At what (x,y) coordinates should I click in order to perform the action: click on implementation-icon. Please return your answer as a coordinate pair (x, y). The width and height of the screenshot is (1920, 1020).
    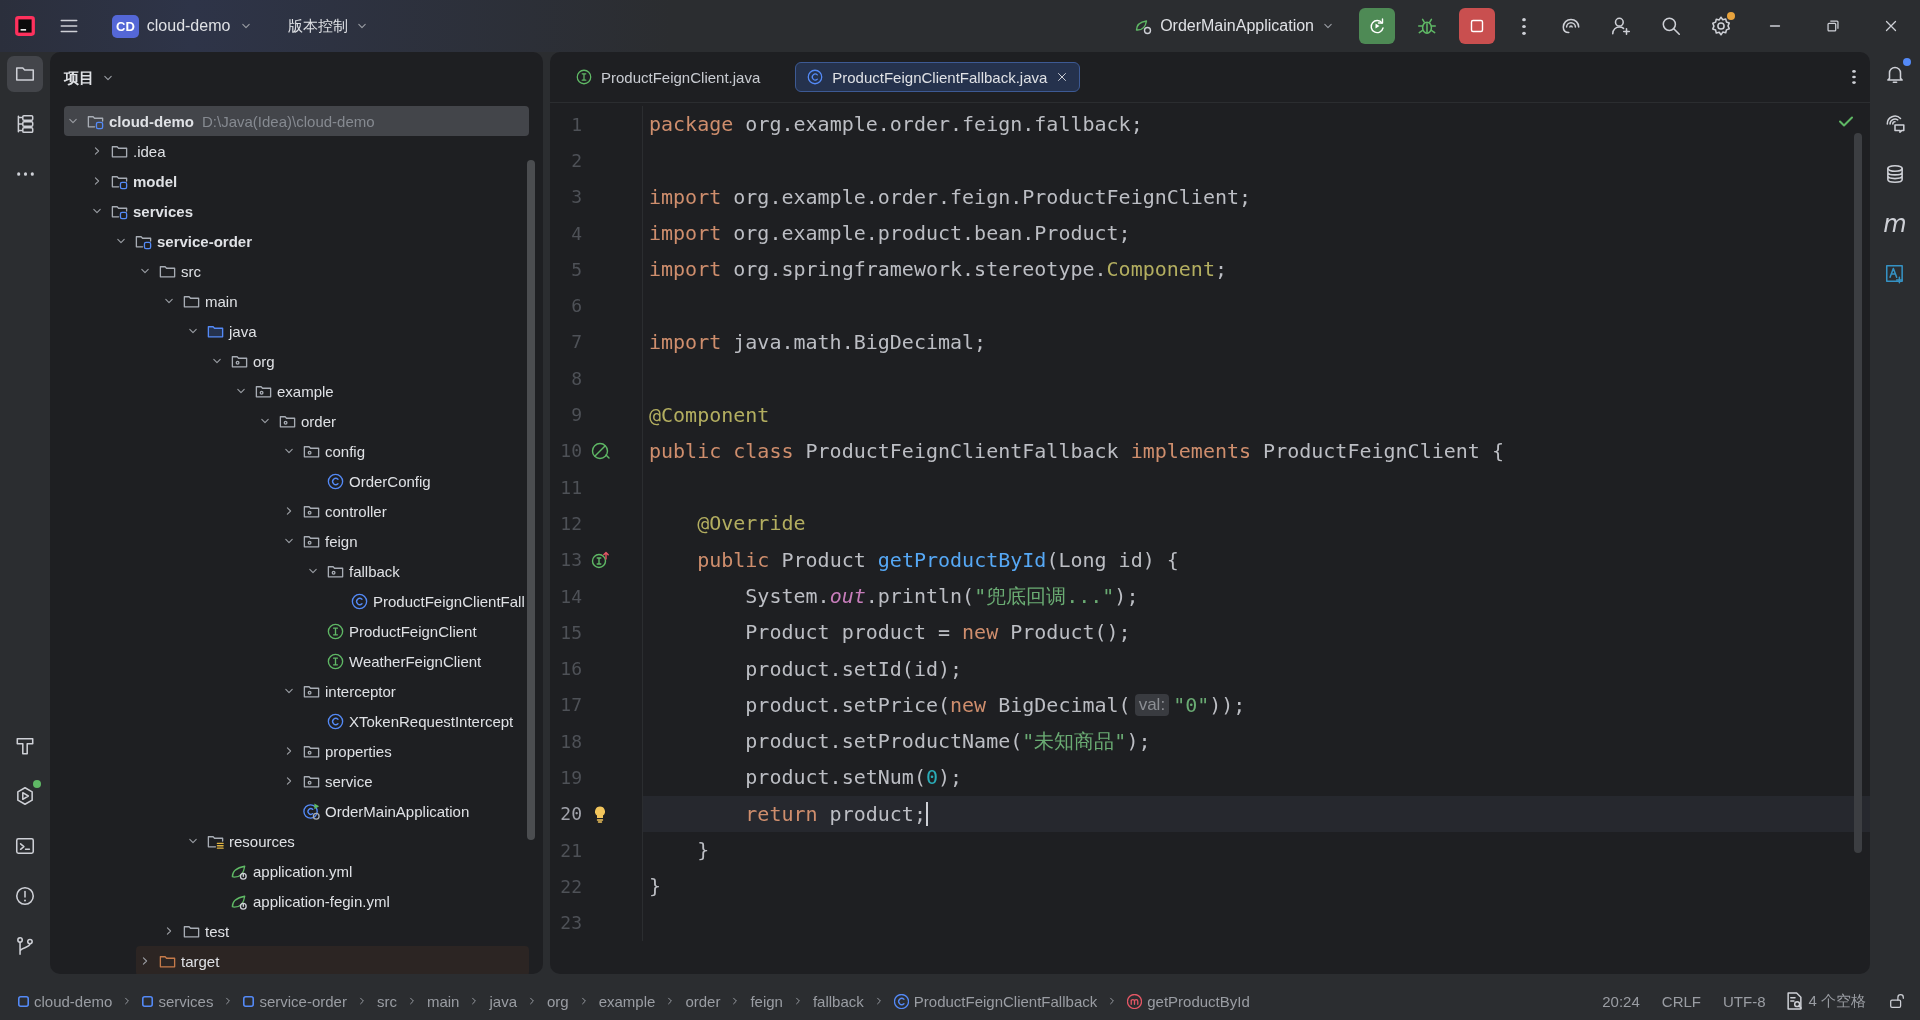
    Looking at the image, I should click on (600, 559).